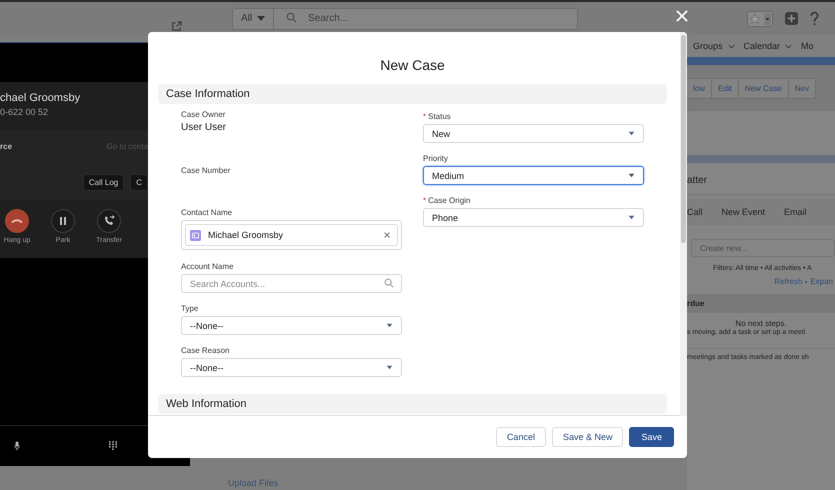  What do you see at coordinates (113, 446) in the screenshot?
I see `keypad-icon` at bounding box center [113, 446].